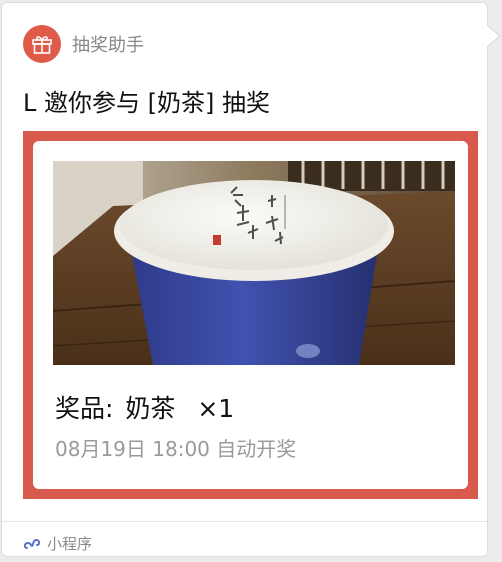 This screenshot has width=502, height=562. What do you see at coordinates (42, 44) in the screenshot?
I see `gift-icon` at bounding box center [42, 44].